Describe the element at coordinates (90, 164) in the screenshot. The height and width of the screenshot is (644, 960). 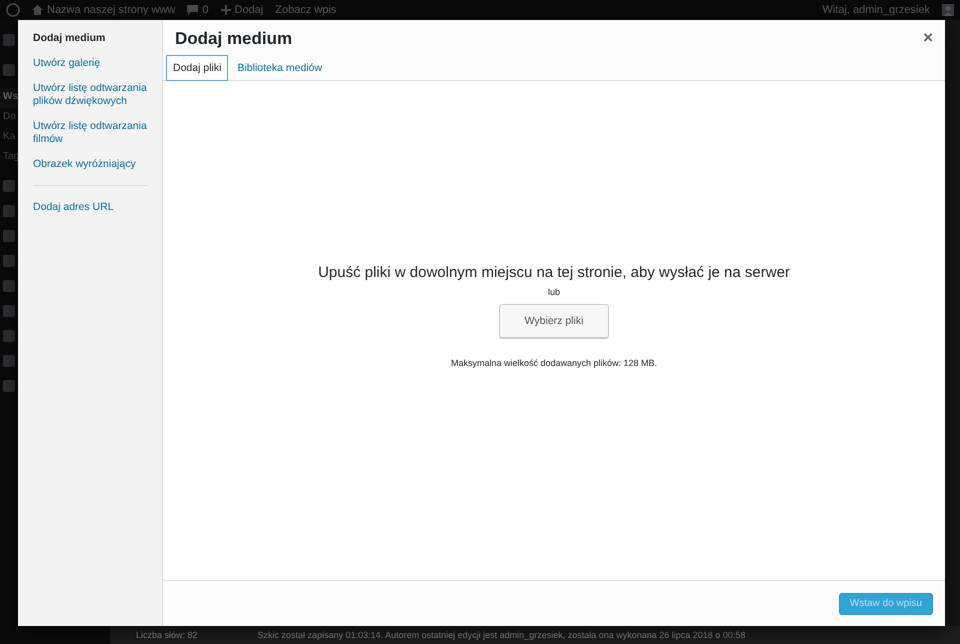
I see `media-menu-item: Obrazek wyróżniający` at that location.